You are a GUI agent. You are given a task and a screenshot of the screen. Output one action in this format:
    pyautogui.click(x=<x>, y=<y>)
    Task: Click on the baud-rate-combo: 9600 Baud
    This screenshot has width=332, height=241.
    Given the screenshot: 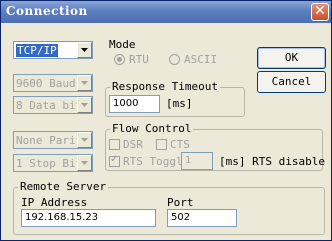 What is the action you would take?
    pyautogui.click(x=53, y=83)
    